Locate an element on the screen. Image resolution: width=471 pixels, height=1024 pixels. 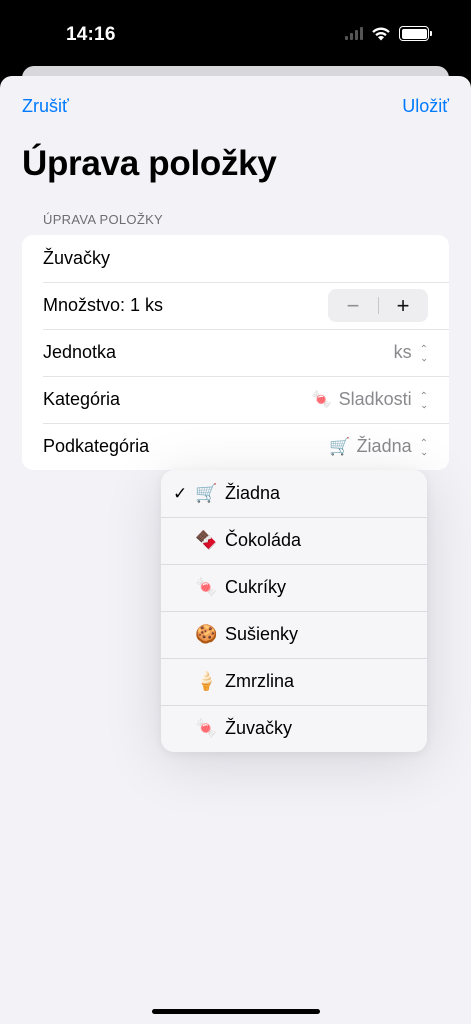
unit-row: Jednotka ks ⌃ ⌃ is located at coordinates (235, 352).